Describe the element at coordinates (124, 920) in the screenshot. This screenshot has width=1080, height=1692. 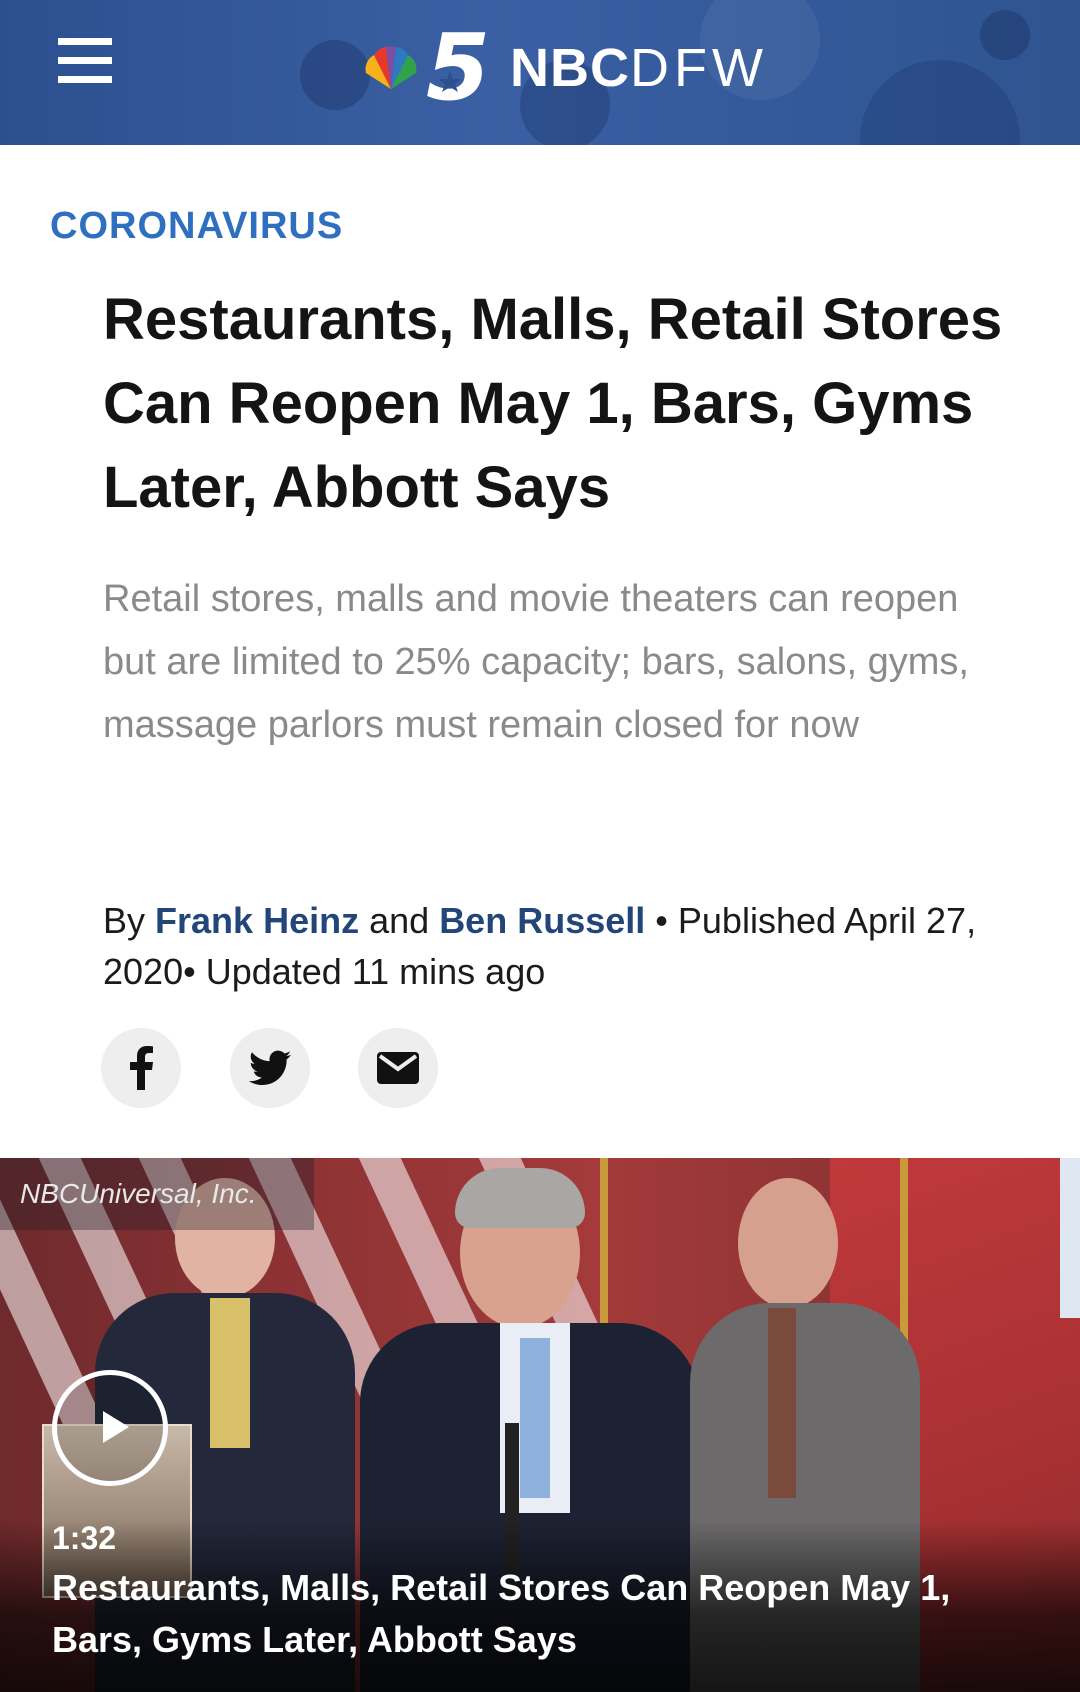
I see `byline-by: By` at that location.